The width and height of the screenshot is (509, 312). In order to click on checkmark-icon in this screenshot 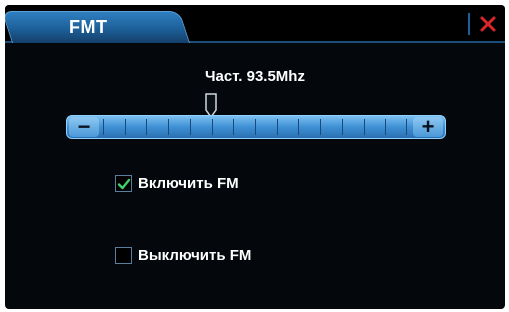, I will do `click(124, 184)`.